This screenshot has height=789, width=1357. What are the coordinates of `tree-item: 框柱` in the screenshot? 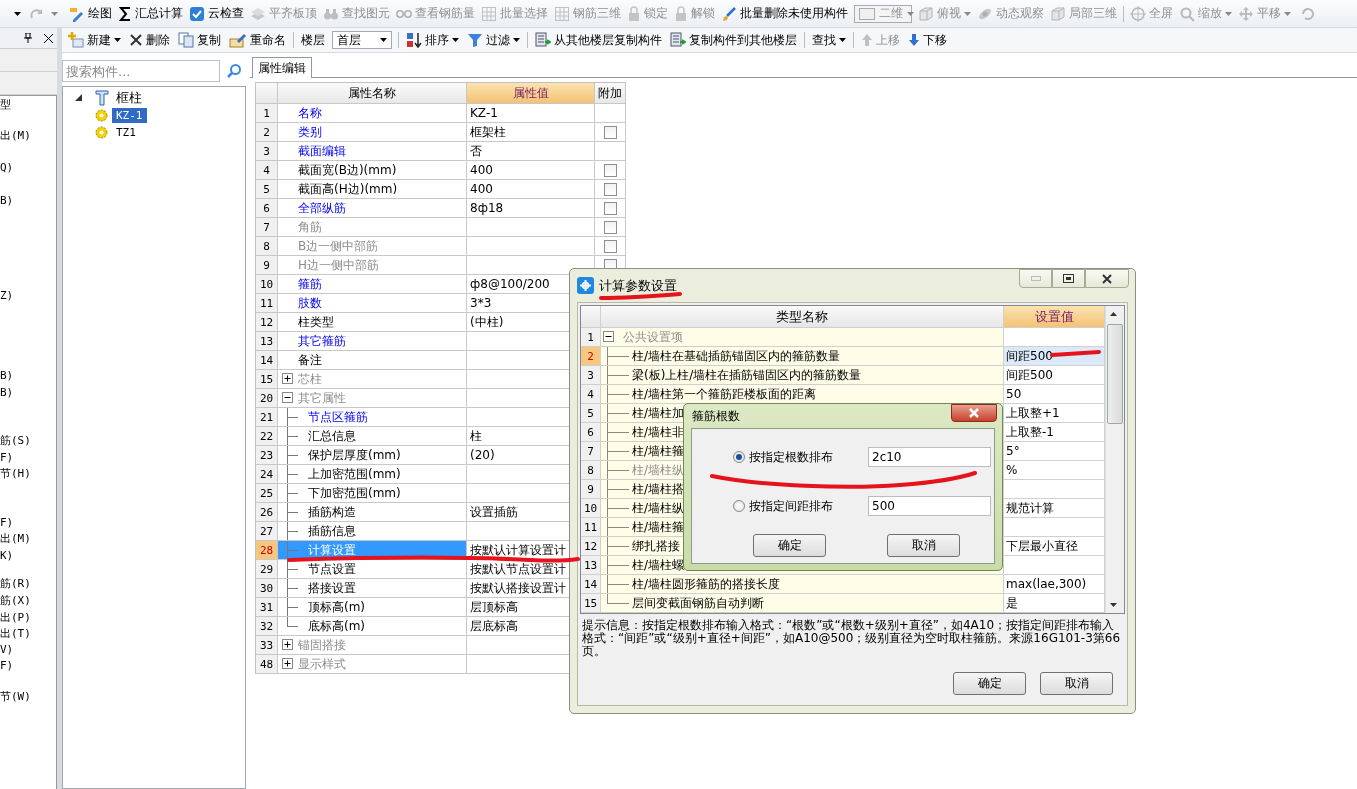 It's located at (129, 97).